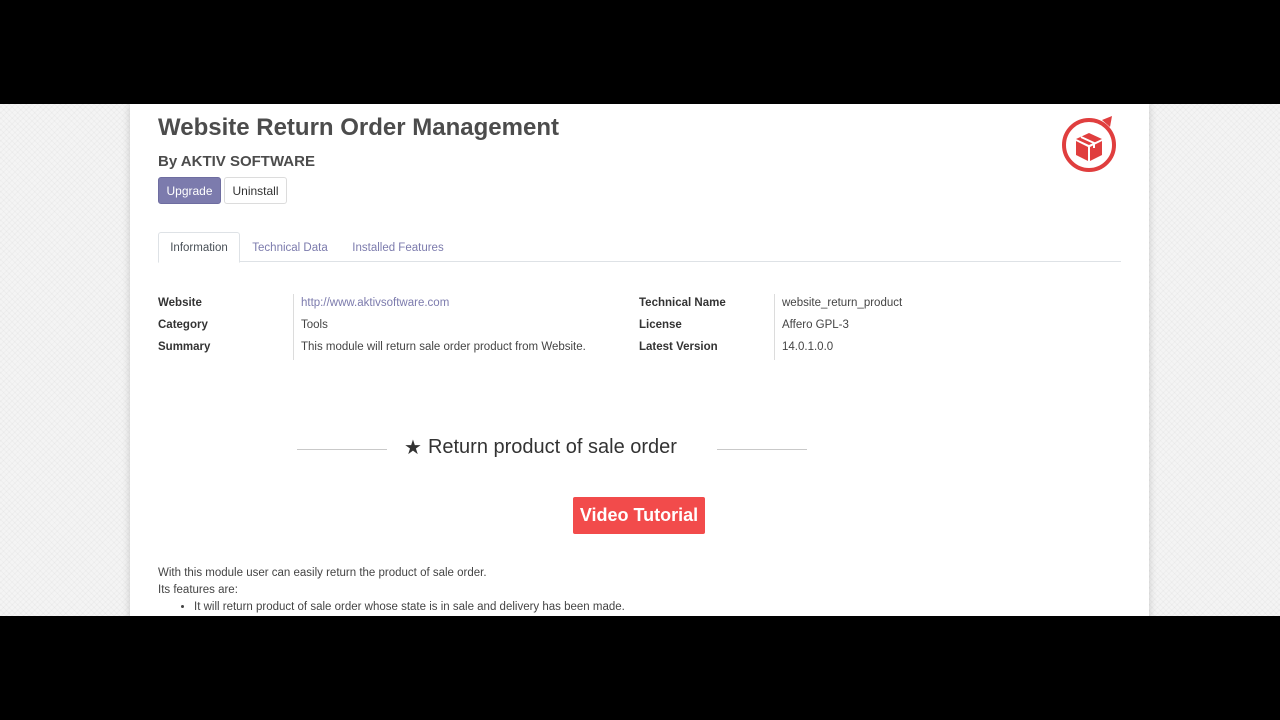 Image resolution: width=1280 pixels, height=720 pixels. I want to click on website-link: http://www.aktivsoftware.com, so click(375, 303).